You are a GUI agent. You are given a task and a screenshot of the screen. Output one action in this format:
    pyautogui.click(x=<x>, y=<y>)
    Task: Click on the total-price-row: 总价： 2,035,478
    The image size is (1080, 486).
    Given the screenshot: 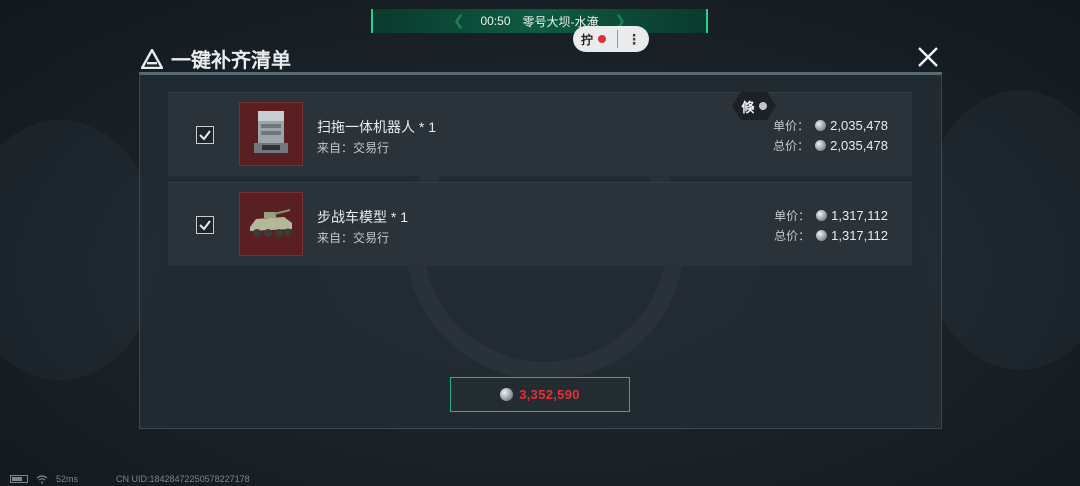 What is the action you would take?
    pyautogui.click(x=830, y=145)
    